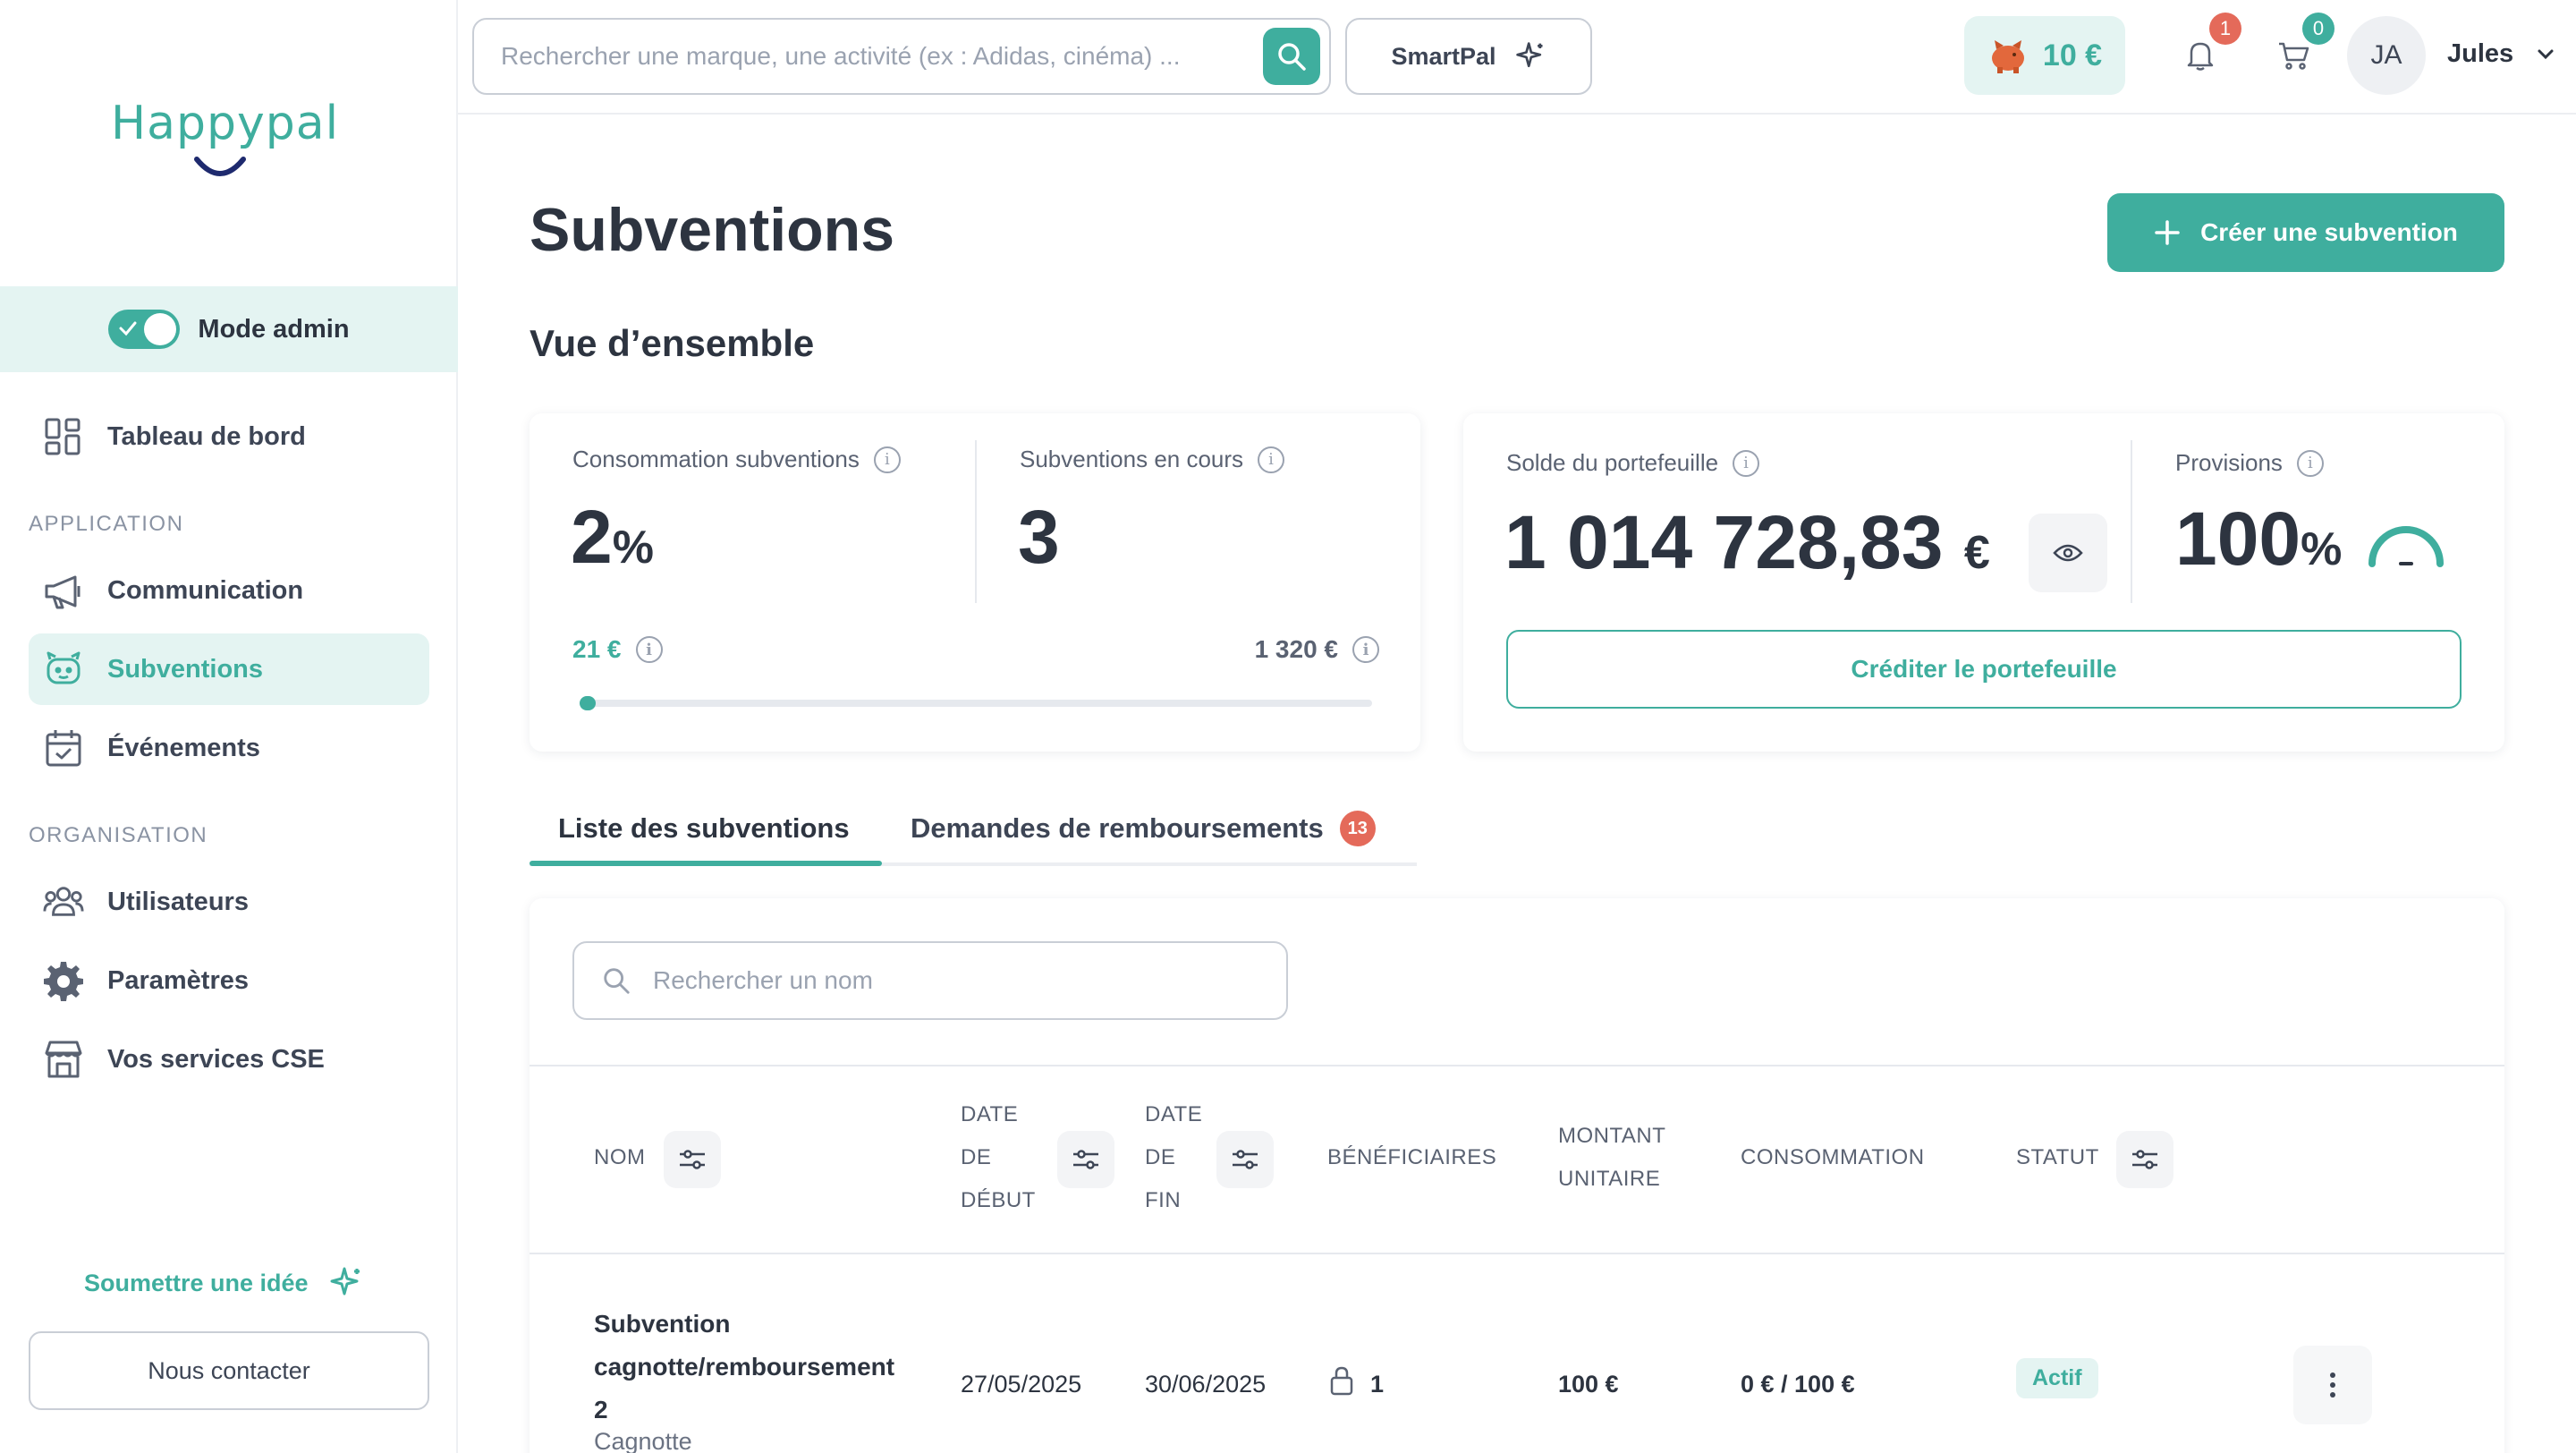  What do you see at coordinates (2057, 1378) in the screenshot?
I see `status-badge: Actif` at bounding box center [2057, 1378].